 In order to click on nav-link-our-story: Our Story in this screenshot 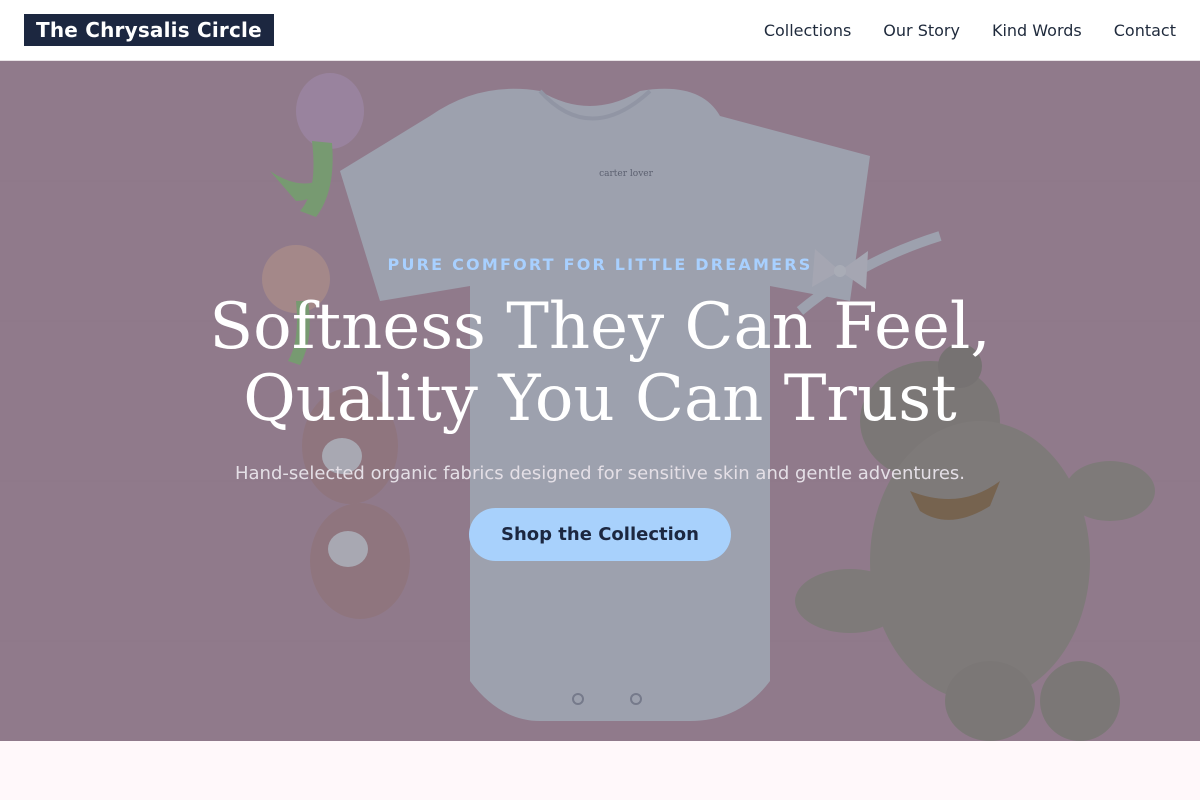, I will do `click(921, 30)`.